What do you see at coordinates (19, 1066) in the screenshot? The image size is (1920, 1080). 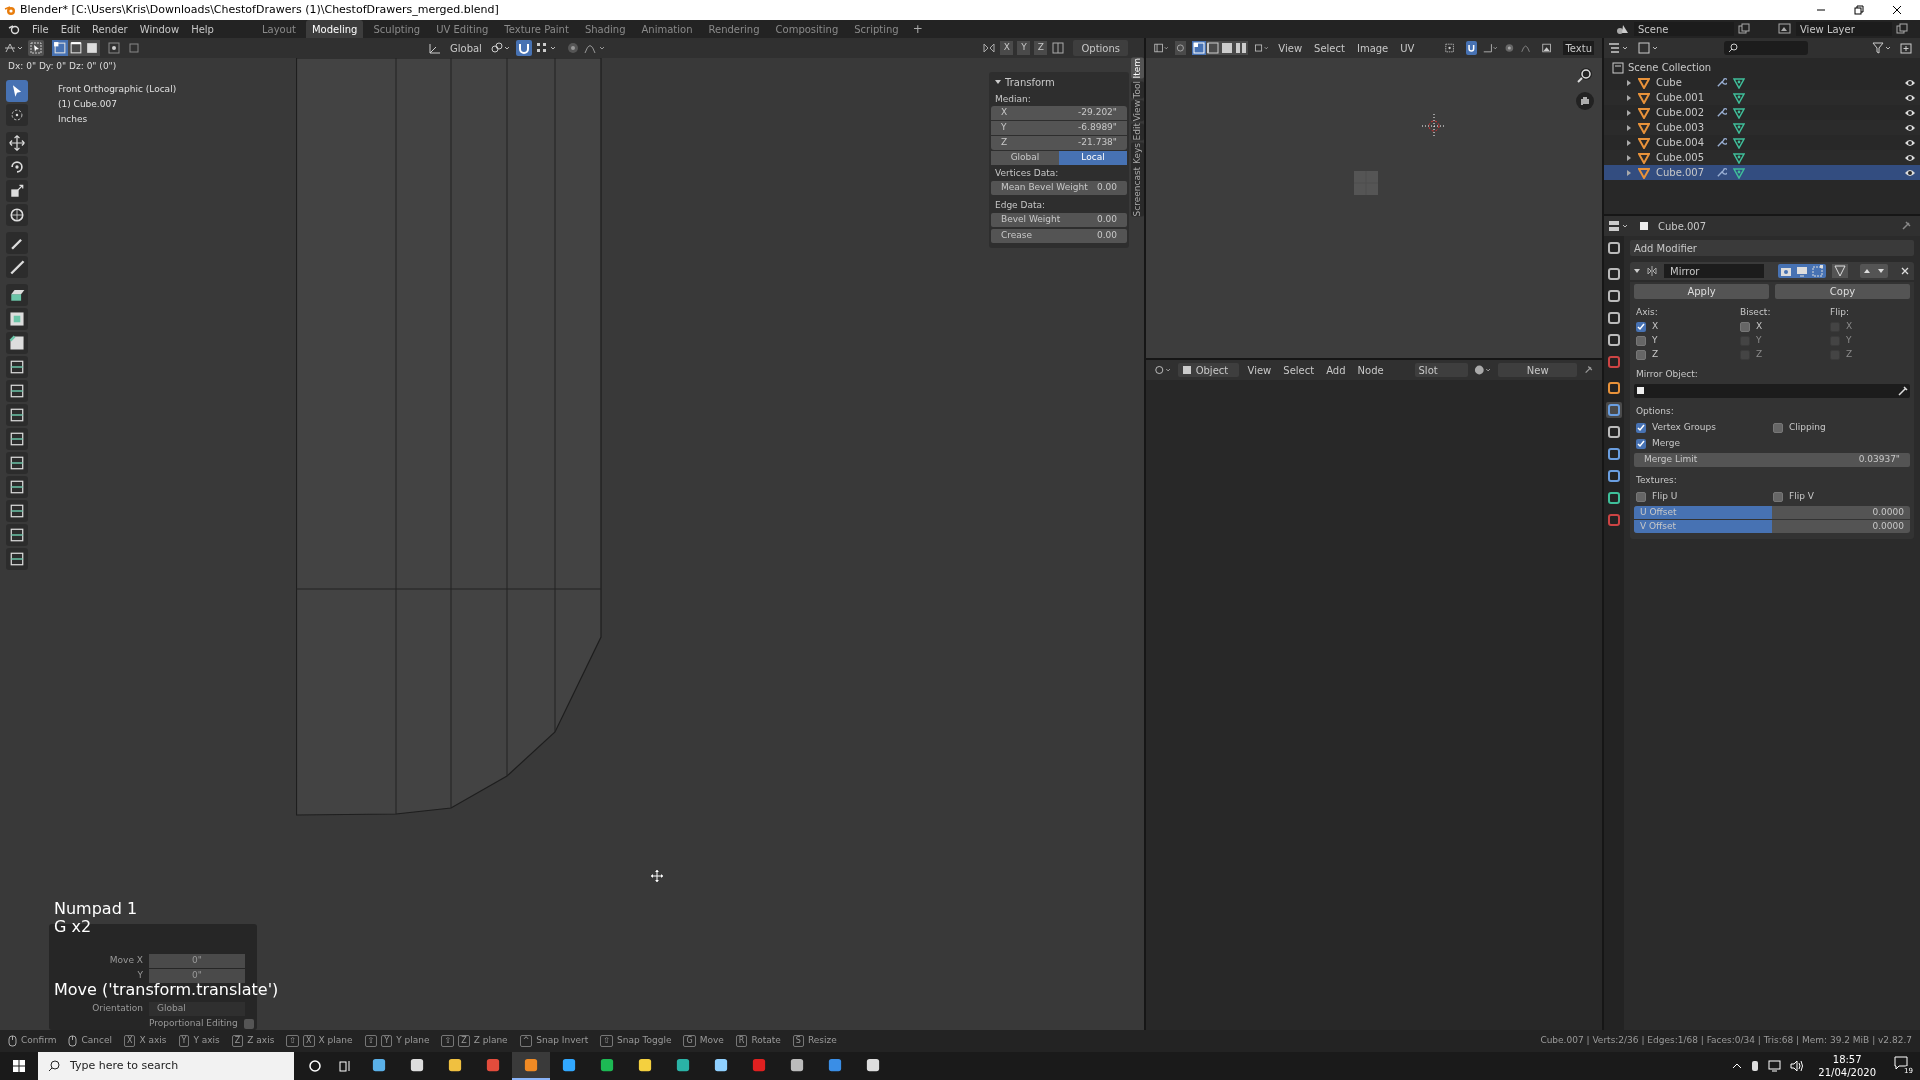 I see `windows-start-icon` at bounding box center [19, 1066].